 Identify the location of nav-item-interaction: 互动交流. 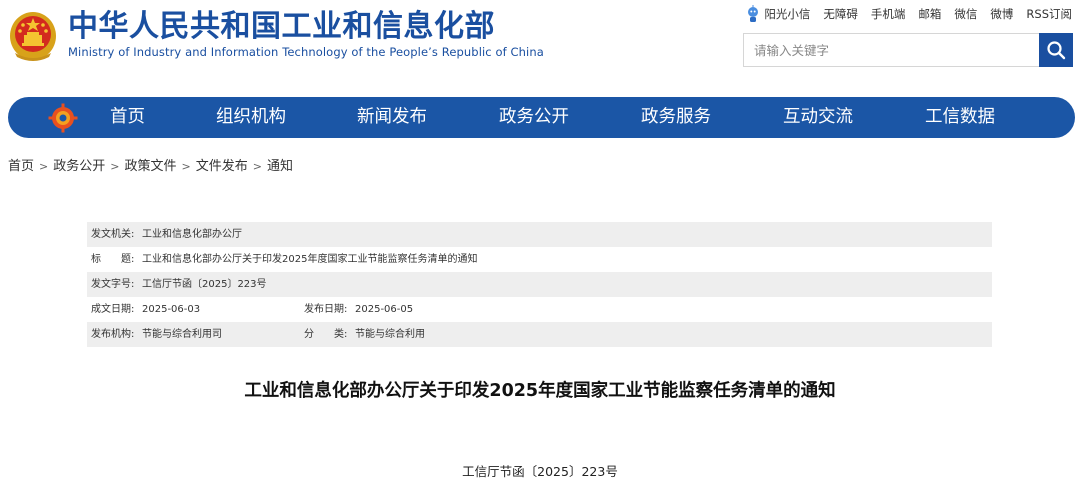
(818, 117).